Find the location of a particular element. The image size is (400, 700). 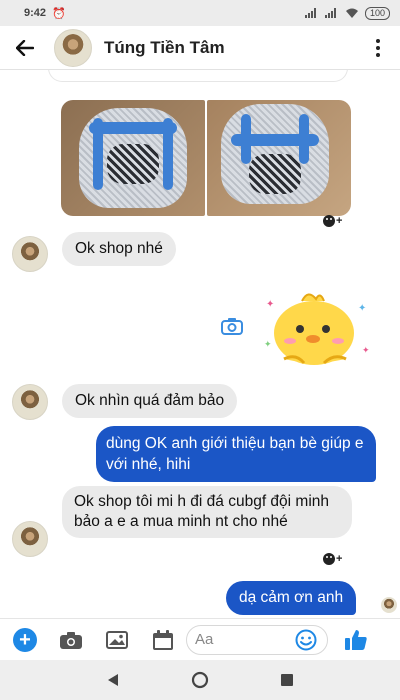

status-icons: 100 is located at coordinates (347, 13).